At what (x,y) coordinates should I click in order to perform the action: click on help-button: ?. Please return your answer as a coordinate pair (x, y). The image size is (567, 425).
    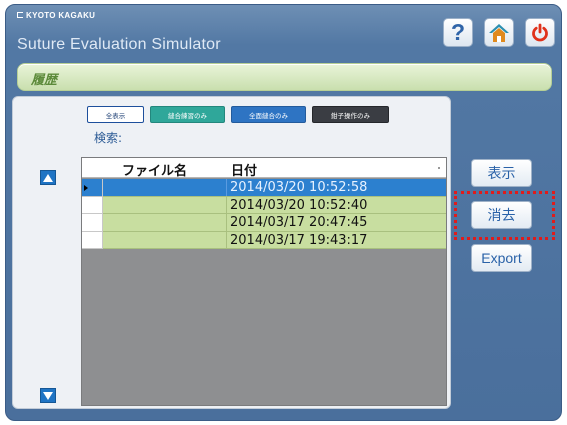
    Looking at the image, I should click on (458, 32).